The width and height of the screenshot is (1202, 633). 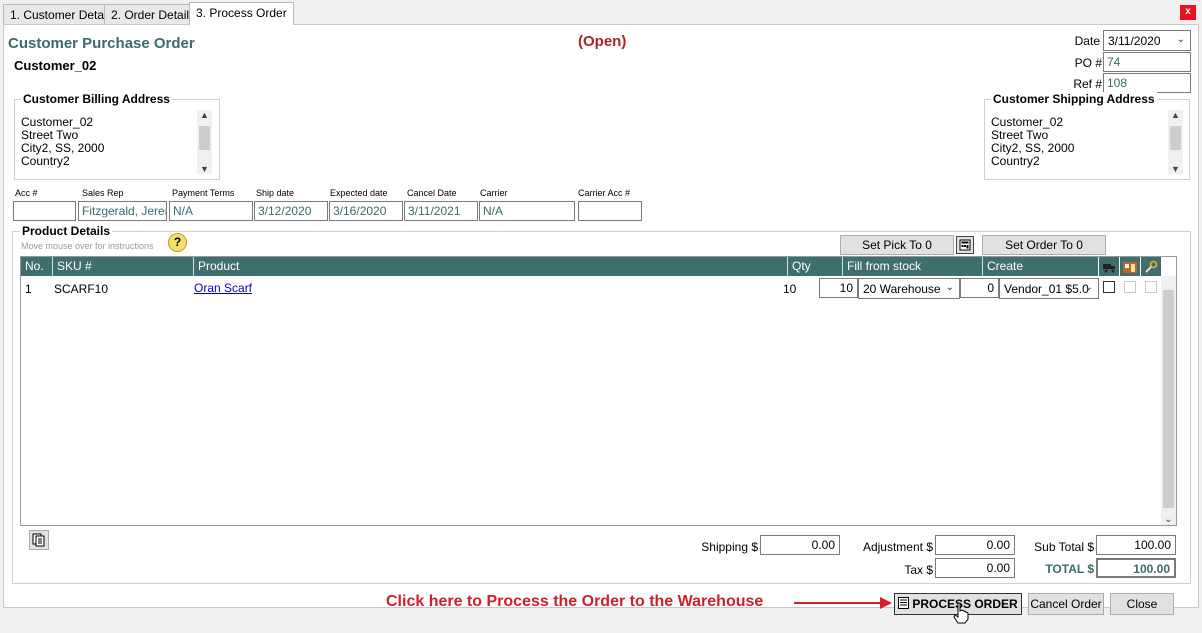 What do you see at coordinates (602, 41) in the screenshot?
I see `order-status: (Open)` at bounding box center [602, 41].